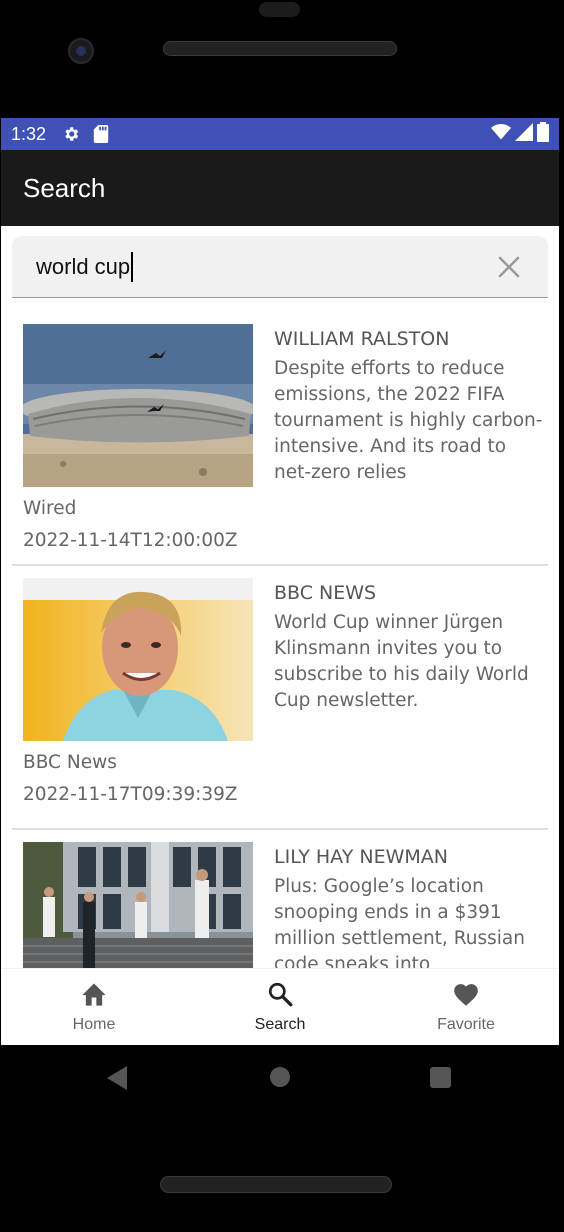 The height and width of the screenshot is (1232, 564). I want to click on article-date: 2022-11-14T12:00:00Z, so click(130, 540).